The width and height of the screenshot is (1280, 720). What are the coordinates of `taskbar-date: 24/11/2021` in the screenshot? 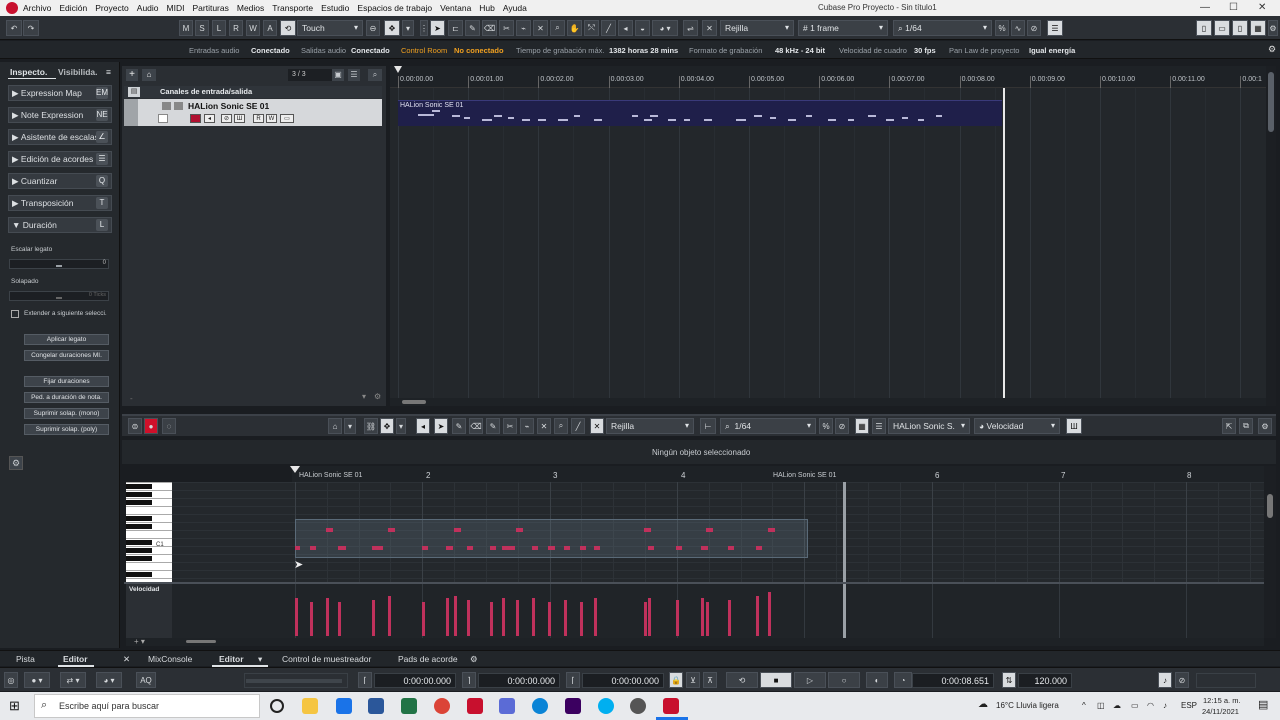 It's located at (1220, 711).